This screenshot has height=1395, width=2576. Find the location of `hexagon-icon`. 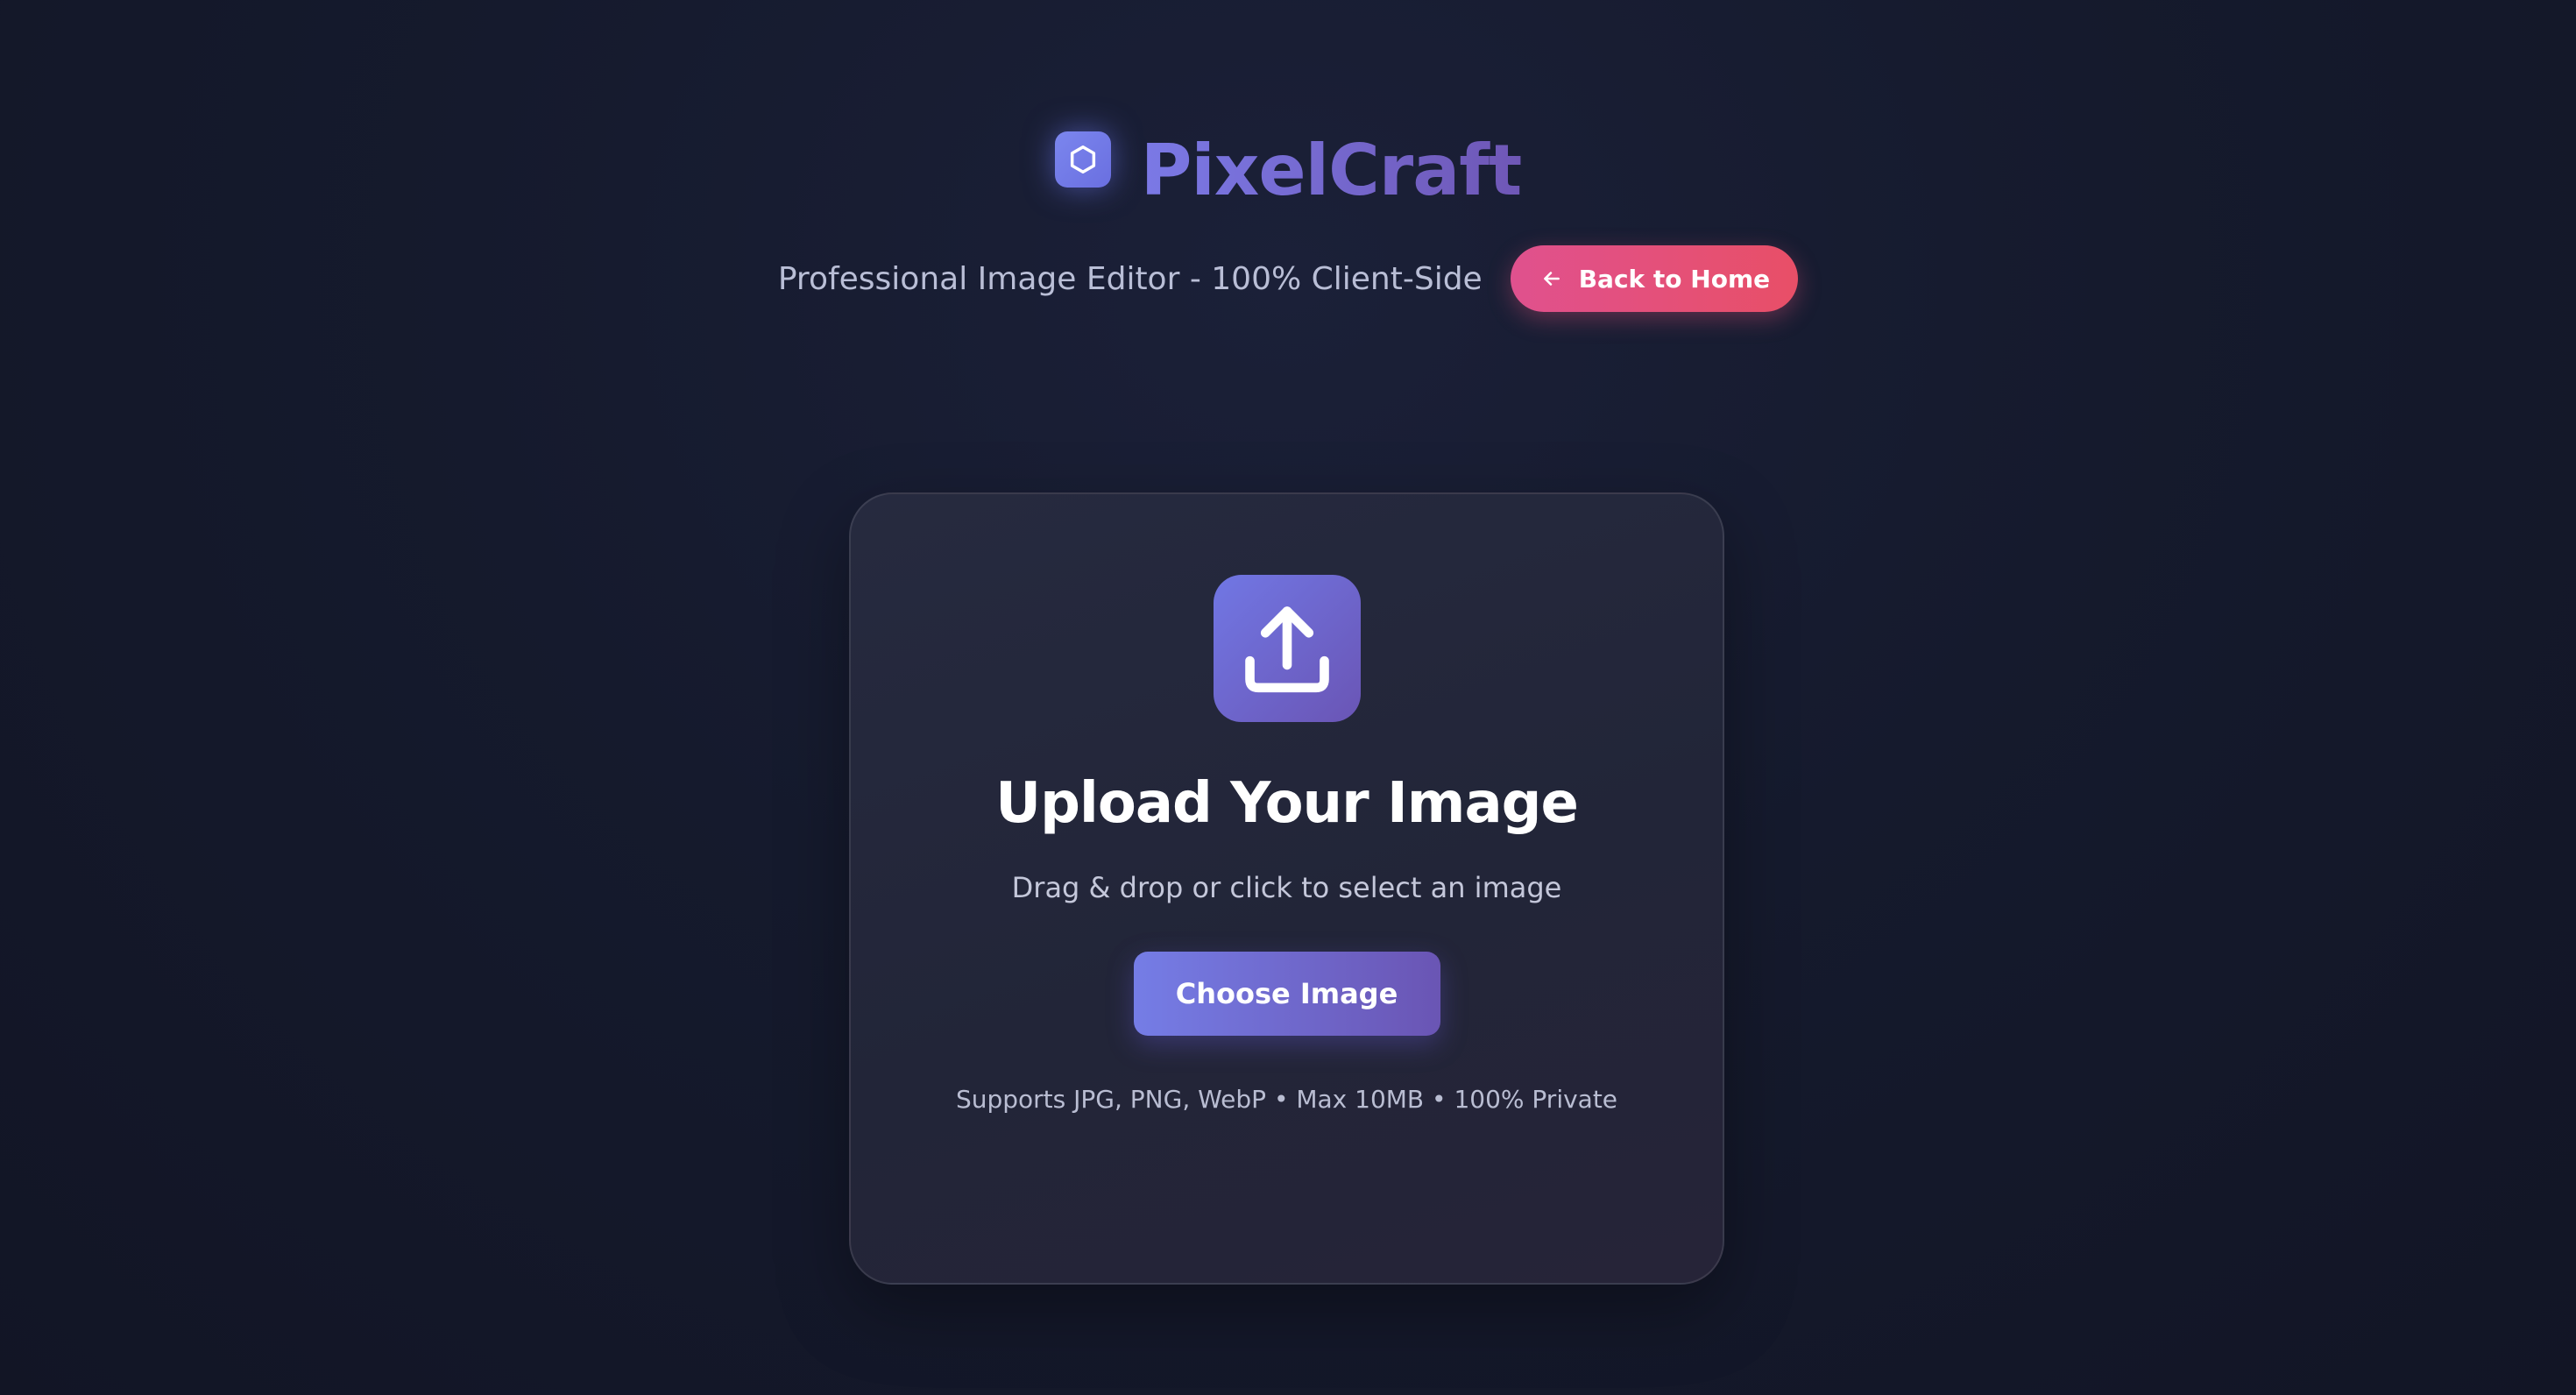

hexagon-icon is located at coordinates (1083, 159).